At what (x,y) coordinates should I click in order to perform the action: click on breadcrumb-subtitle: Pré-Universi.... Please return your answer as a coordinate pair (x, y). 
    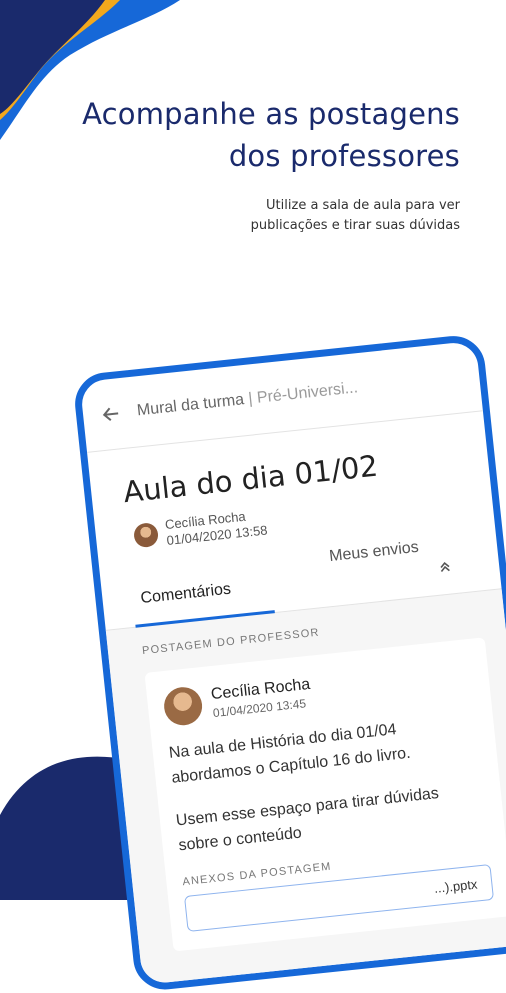
    Looking at the image, I should click on (307, 393).